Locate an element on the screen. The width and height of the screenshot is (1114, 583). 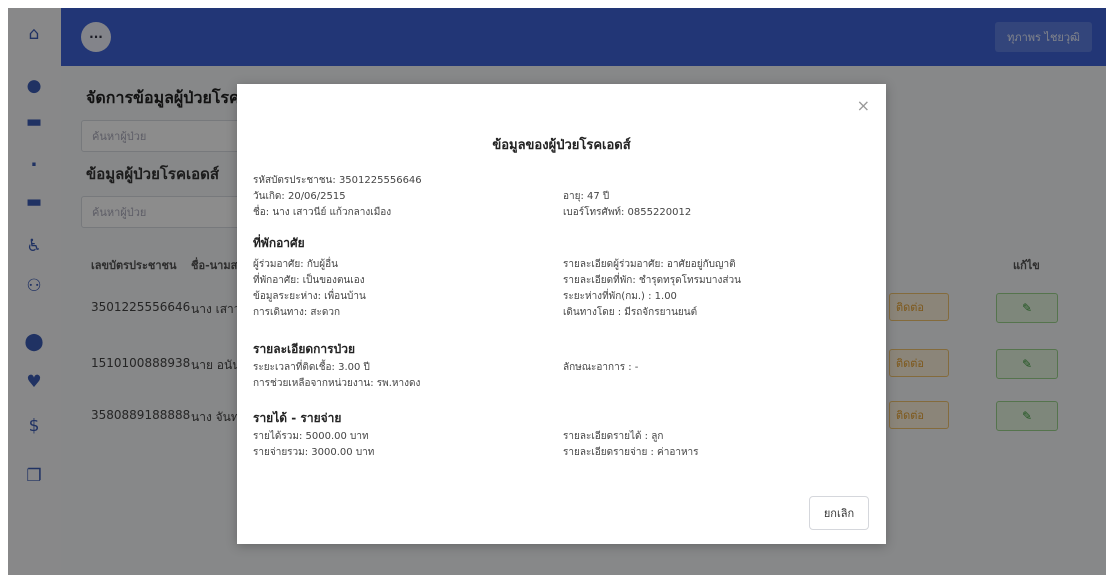
income-detail-text: รายละเอียดรายได้ : ลูก is located at coordinates (613, 436).